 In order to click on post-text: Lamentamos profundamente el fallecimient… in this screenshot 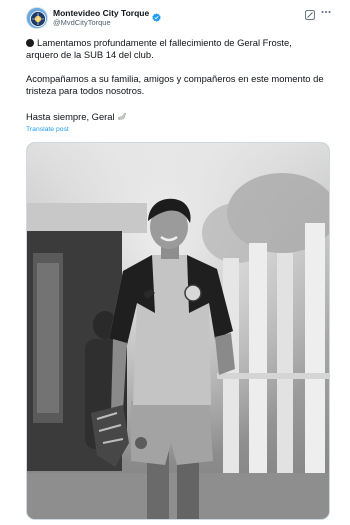, I will do `click(164, 42)`.